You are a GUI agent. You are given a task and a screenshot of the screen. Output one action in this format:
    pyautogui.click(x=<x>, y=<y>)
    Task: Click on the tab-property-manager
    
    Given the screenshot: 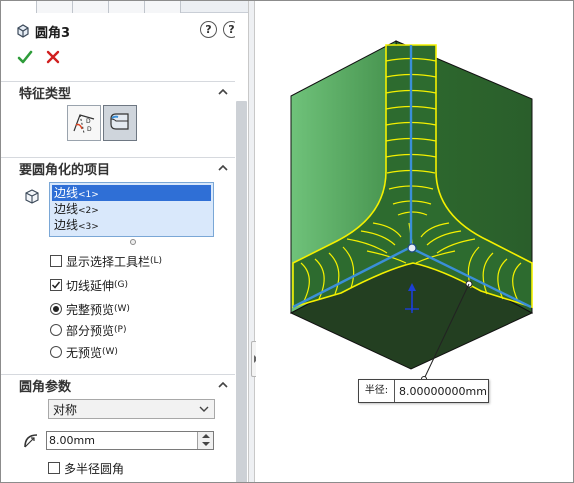 What is the action you would take?
    pyautogui.click(x=55, y=7)
    